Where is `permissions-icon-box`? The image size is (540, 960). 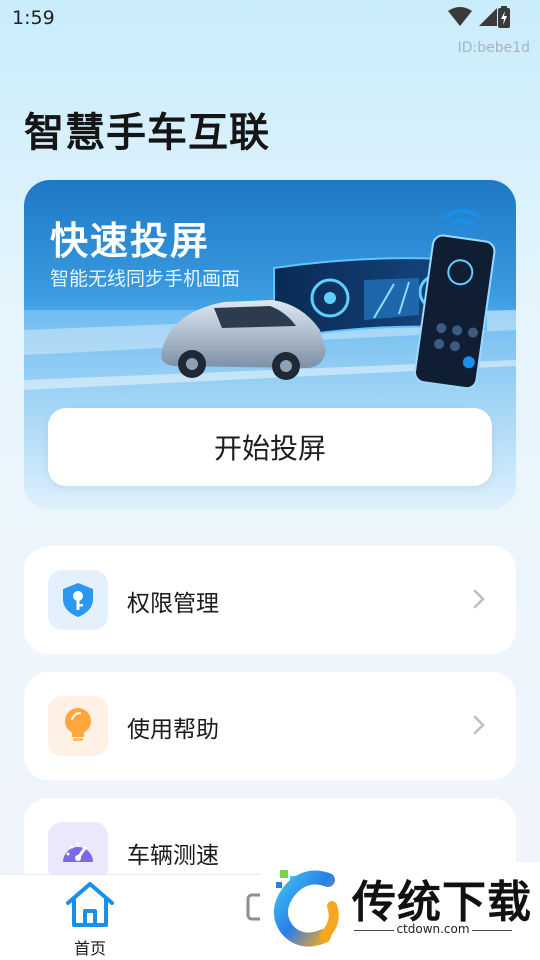
permissions-icon-box is located at coordinates (78, 600).